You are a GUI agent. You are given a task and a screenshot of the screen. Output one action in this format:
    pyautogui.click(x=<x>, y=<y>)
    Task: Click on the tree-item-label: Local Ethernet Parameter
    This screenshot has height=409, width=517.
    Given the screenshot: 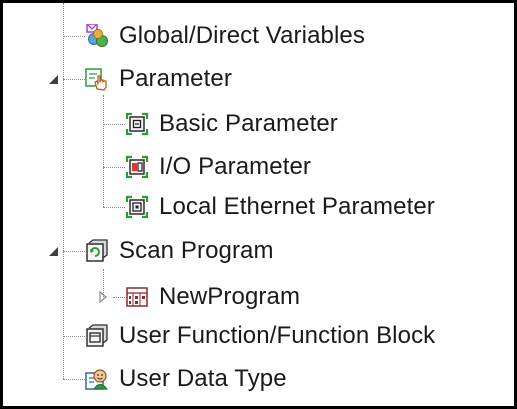 What is the action you would take?
    pyautogui.click(x=297, y=206)
    